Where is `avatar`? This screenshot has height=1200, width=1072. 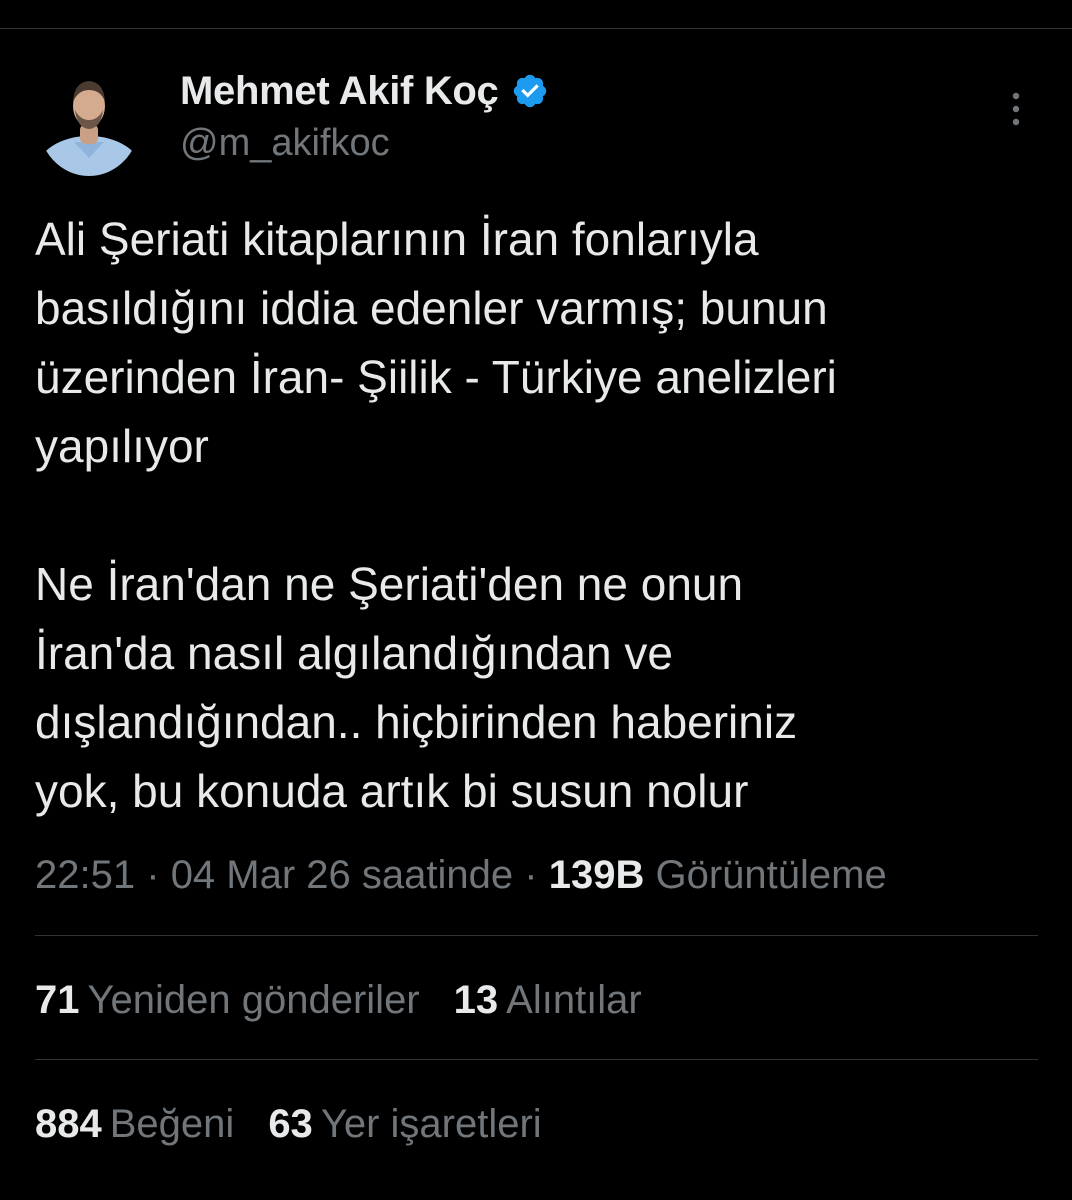 avatar is located at coordinates (89, 121).